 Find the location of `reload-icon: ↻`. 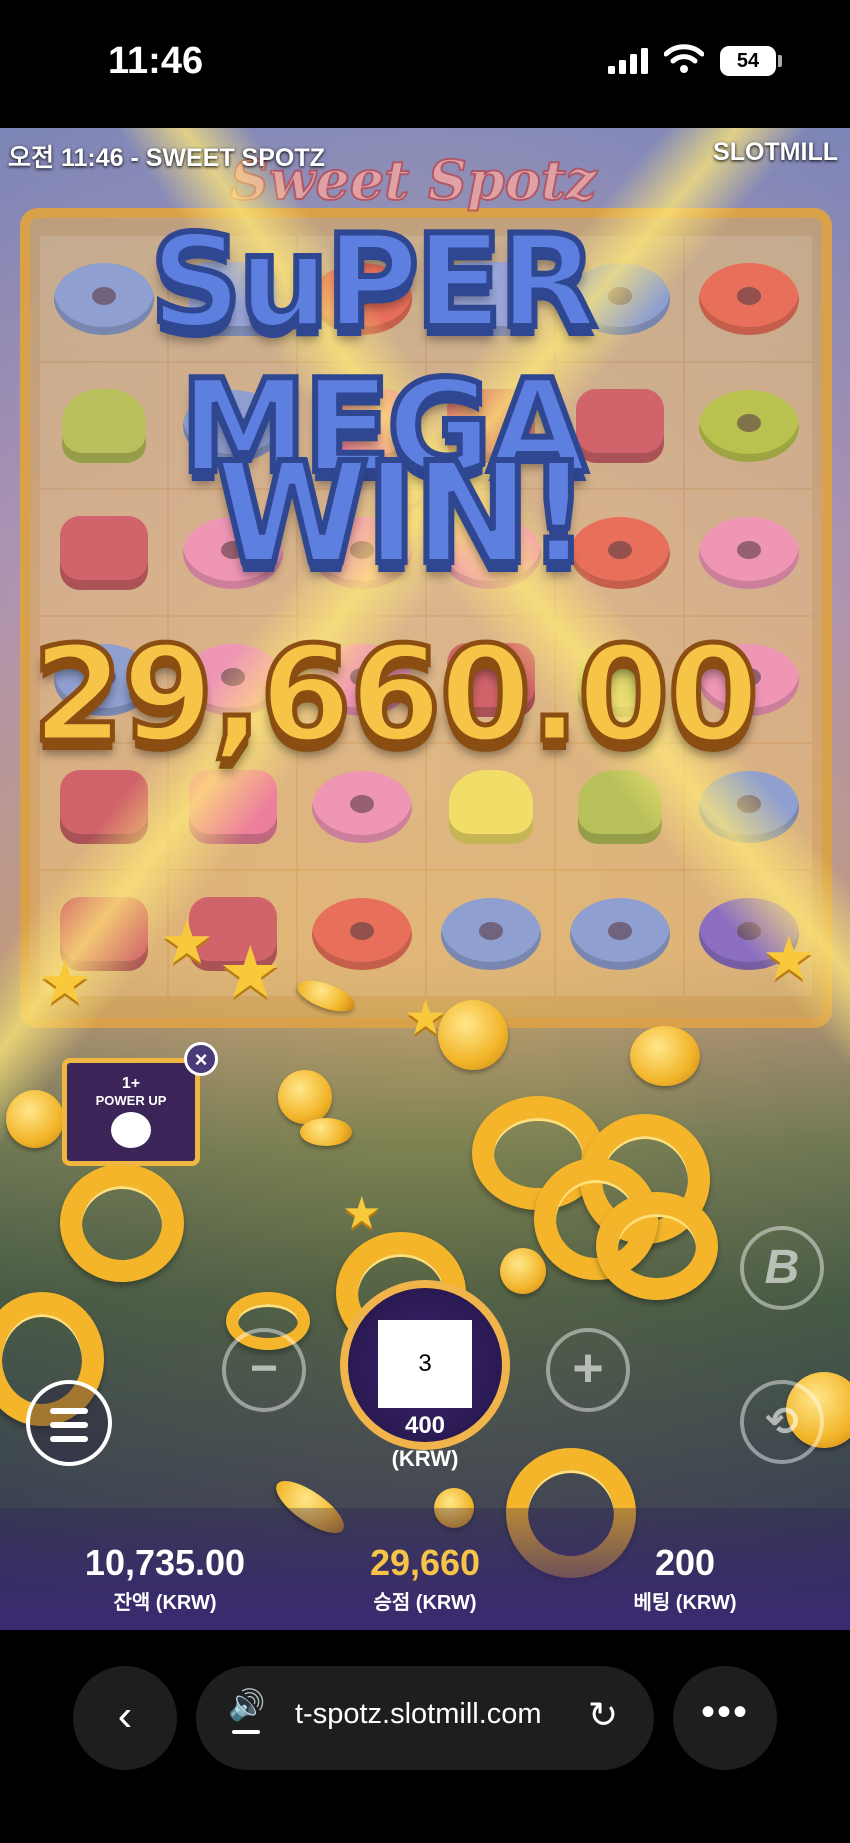

reload-icon: ↻ is located at coordinates (603, 1715).